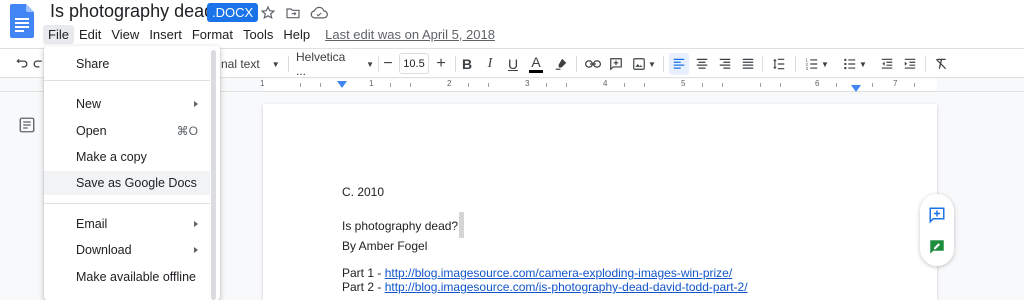 This screenshot has width=1024, height=300. What do you see at coordinates (817, 83) in the screenshot?
I see `ruler-number: 6` at bounding box center [817, 83].